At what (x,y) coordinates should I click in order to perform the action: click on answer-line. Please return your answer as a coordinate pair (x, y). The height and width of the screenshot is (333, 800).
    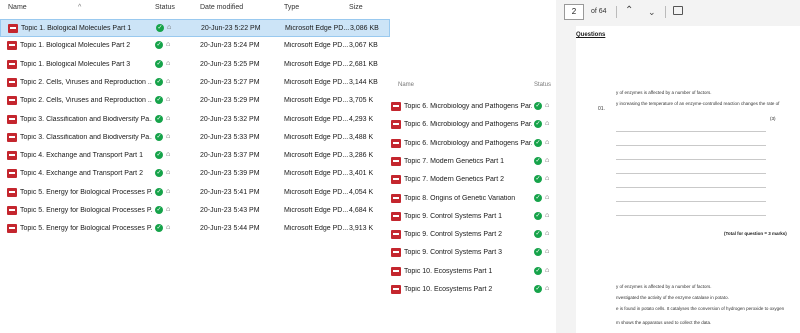
    Looking at the image, I should click on (691, 131).